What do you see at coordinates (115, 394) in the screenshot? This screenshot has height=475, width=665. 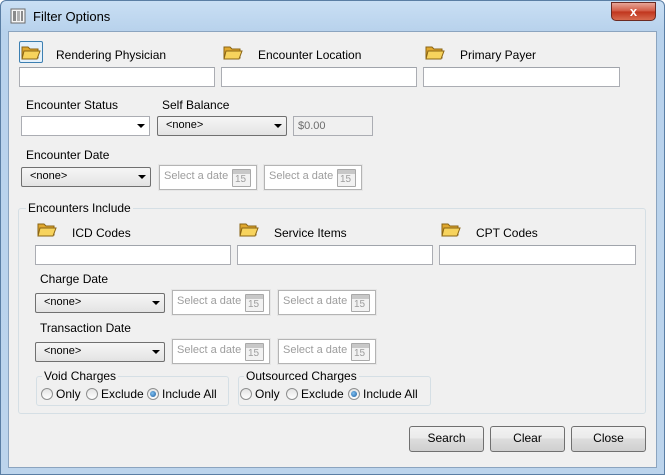 I see `void-charges-exclude-radio: Exclude` at bounding box center [115, 394].